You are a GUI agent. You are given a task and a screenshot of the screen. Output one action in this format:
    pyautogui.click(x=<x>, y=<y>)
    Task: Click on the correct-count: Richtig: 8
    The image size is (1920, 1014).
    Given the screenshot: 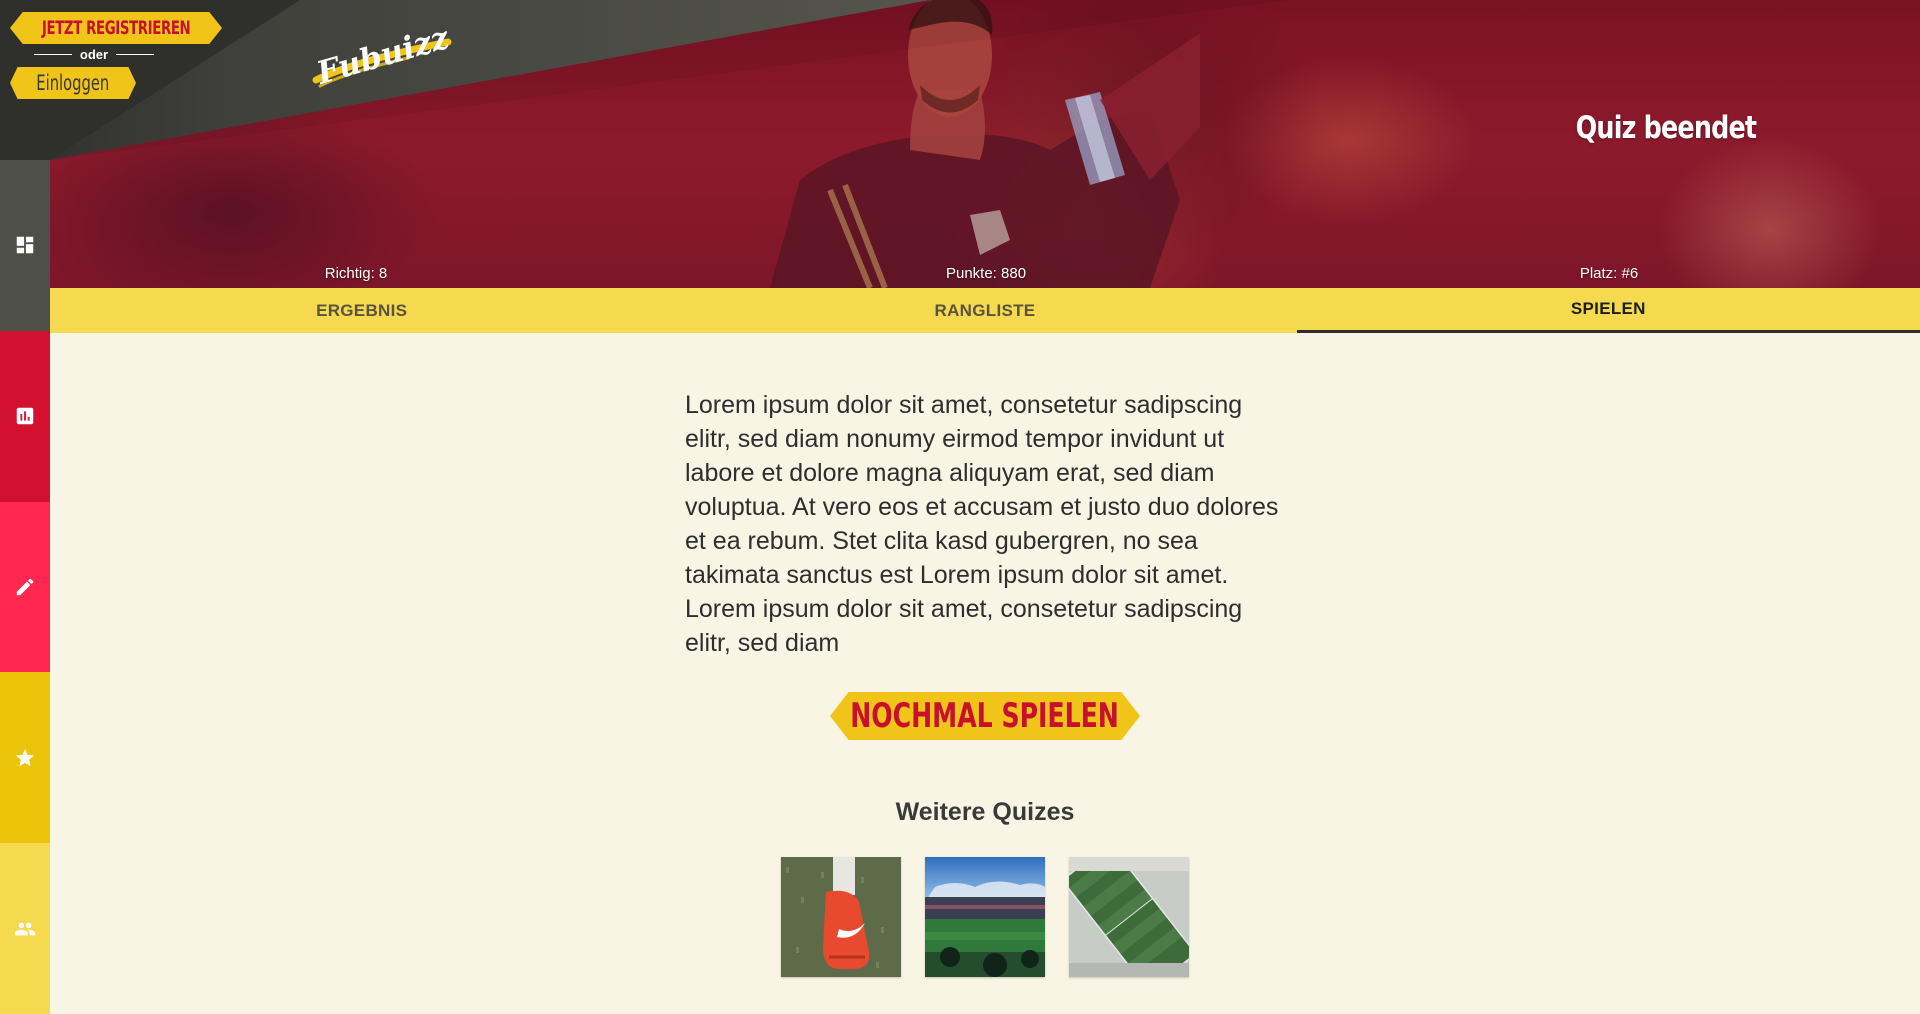 What is the action you would take?
    pyautogui.click(x=356, y=273)
    